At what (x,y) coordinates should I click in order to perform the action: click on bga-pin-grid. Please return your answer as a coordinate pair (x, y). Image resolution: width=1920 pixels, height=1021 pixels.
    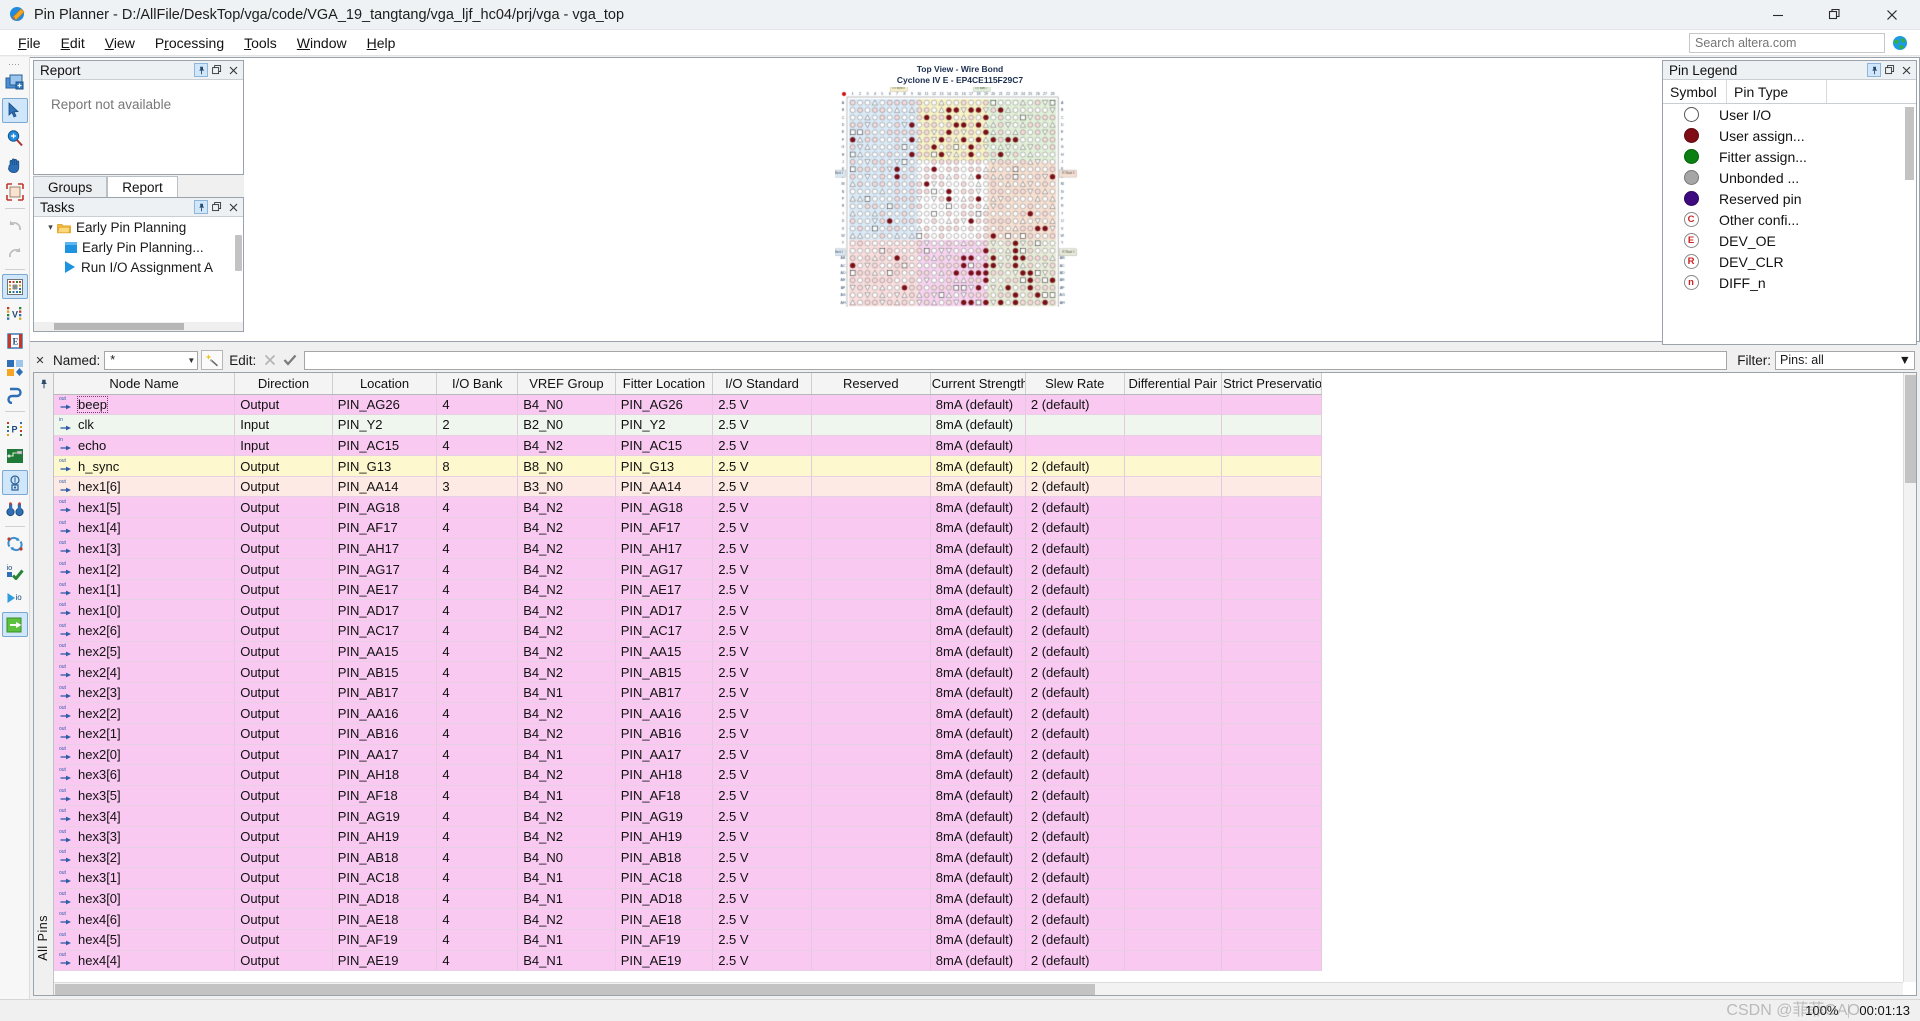
    Looking at the image, I should click on (960, 197).